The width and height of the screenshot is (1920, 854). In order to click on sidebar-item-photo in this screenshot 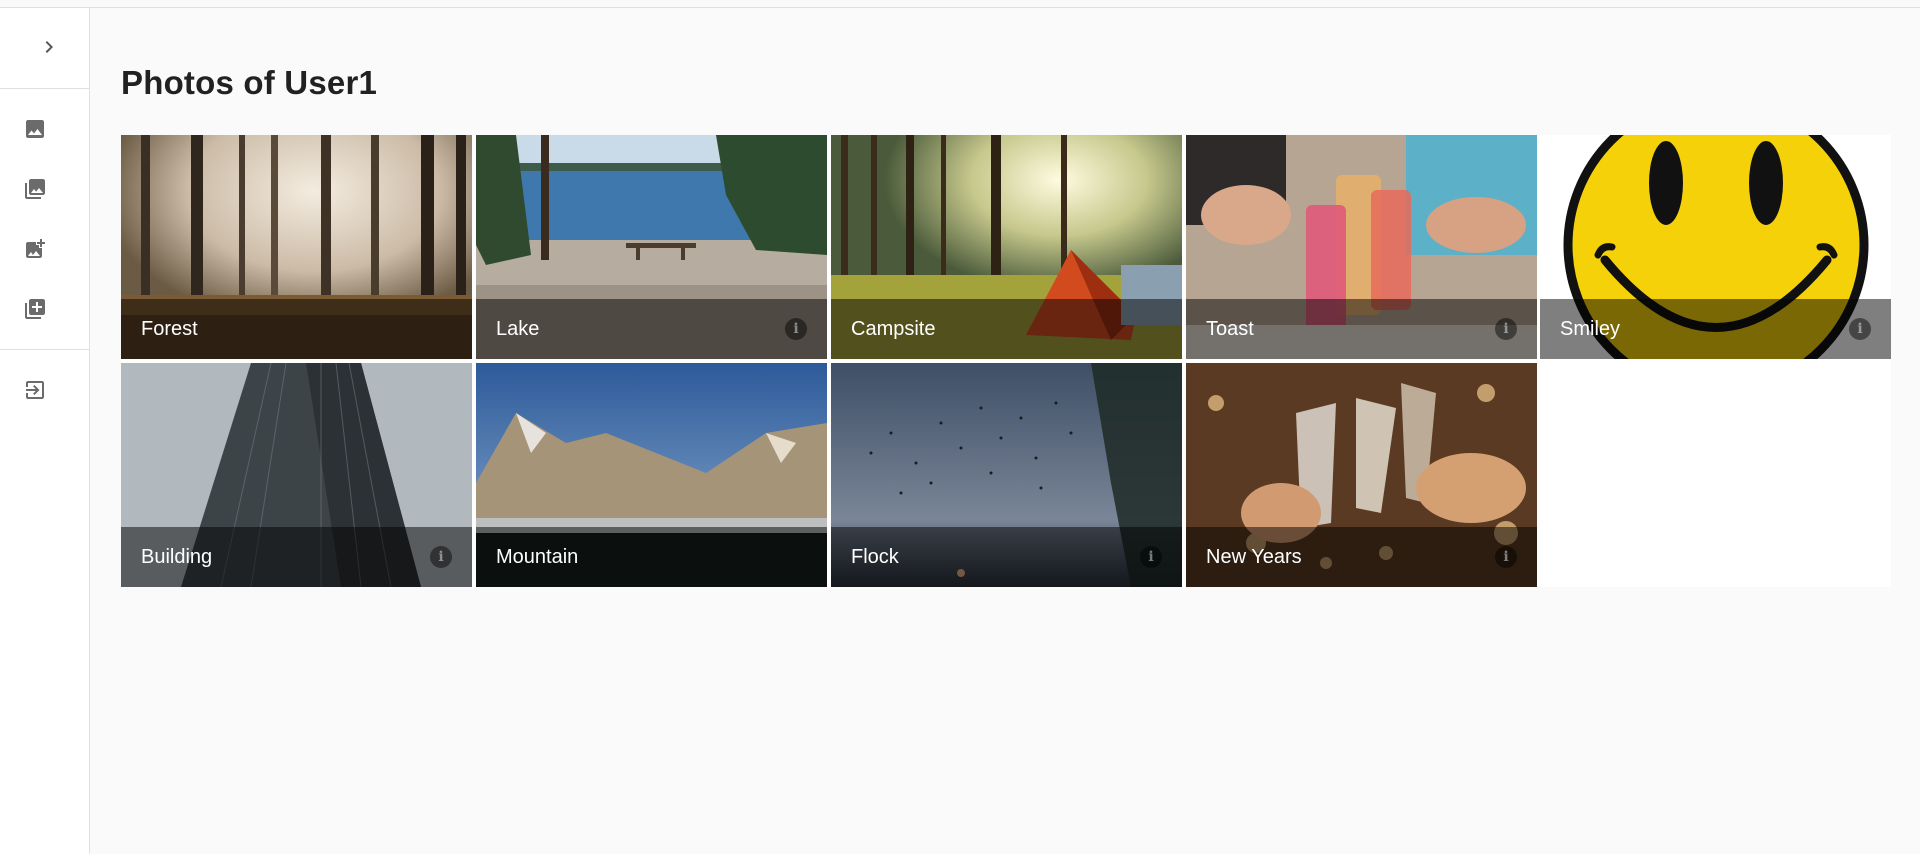, I will do `click(35, 129)`.